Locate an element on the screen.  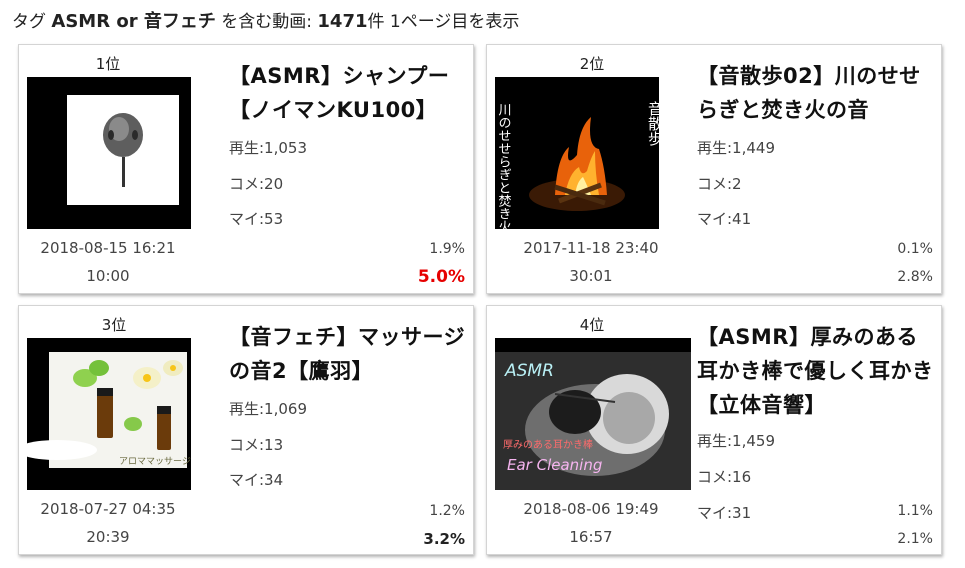
summary-mid: を含む動画: is located at coordinates (266, 22).